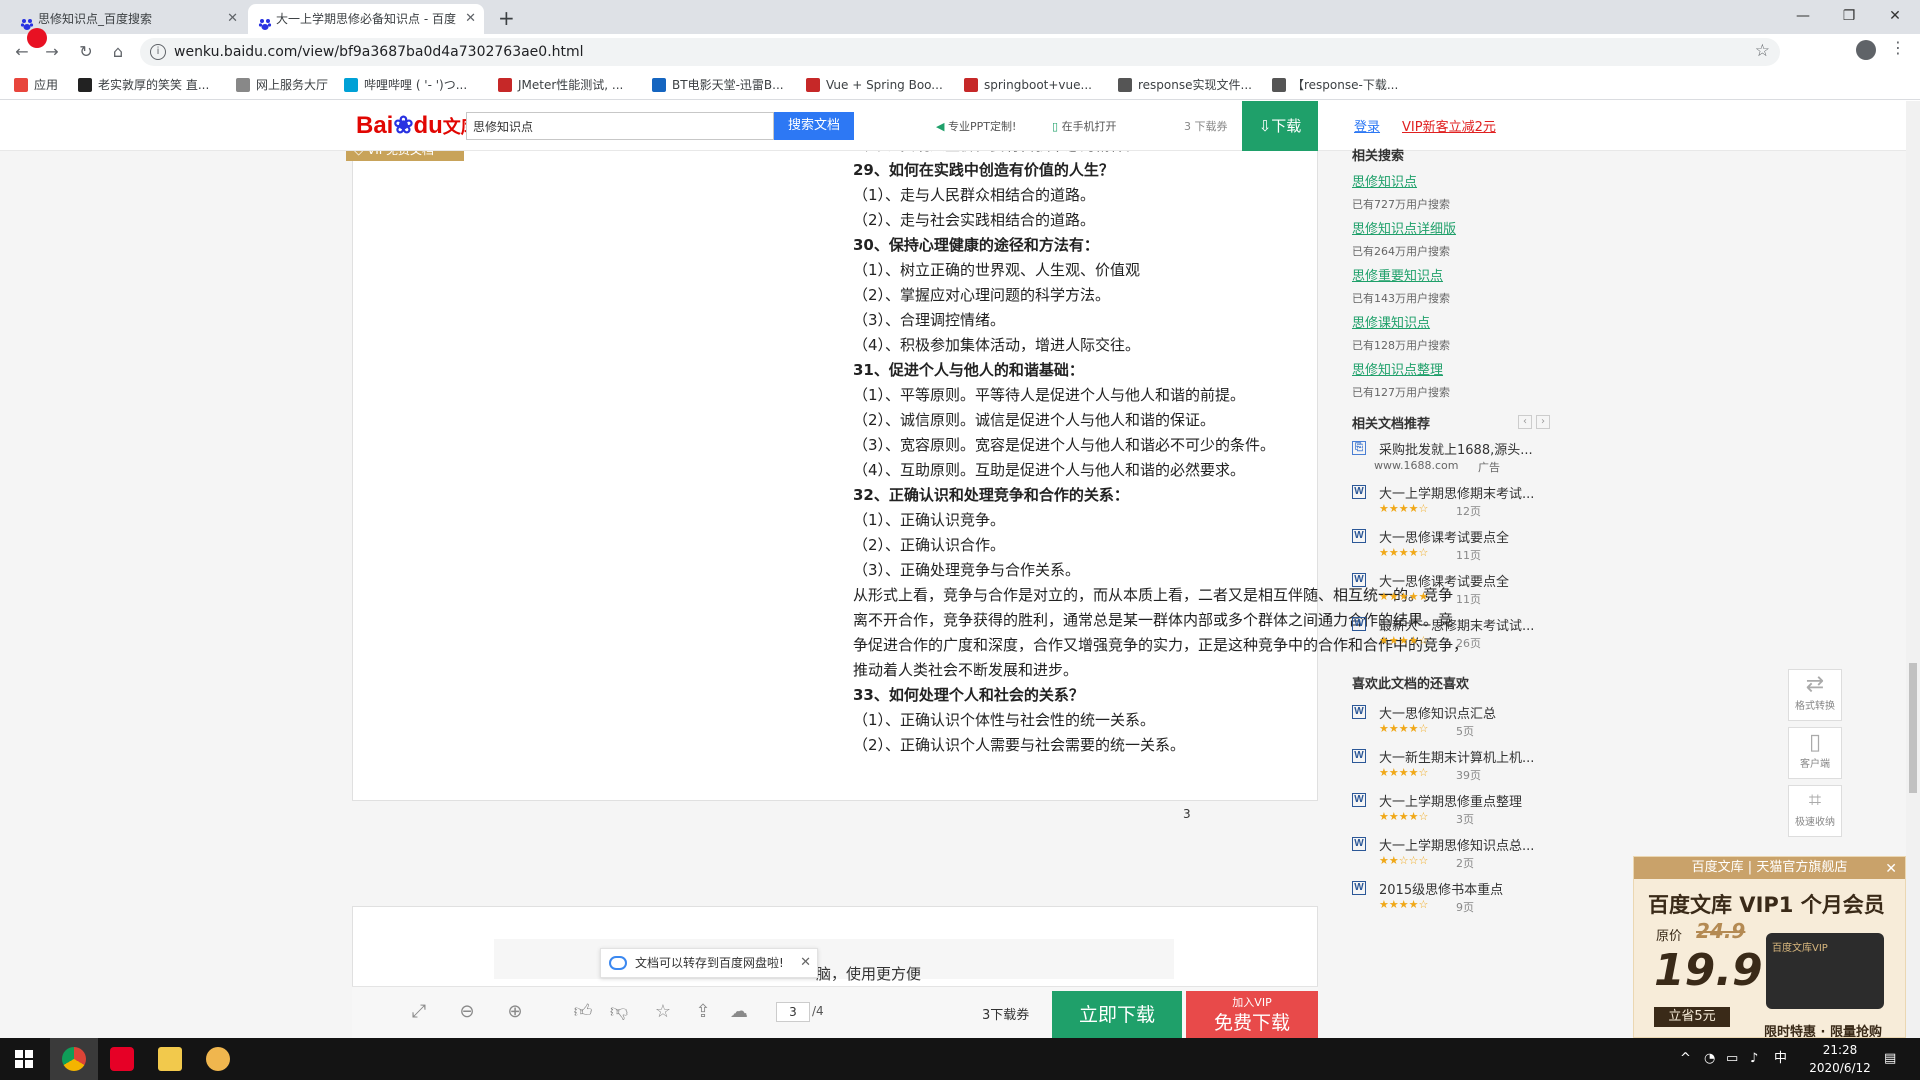  I want to click on maximize-button: ❐, so click(1849, 16).